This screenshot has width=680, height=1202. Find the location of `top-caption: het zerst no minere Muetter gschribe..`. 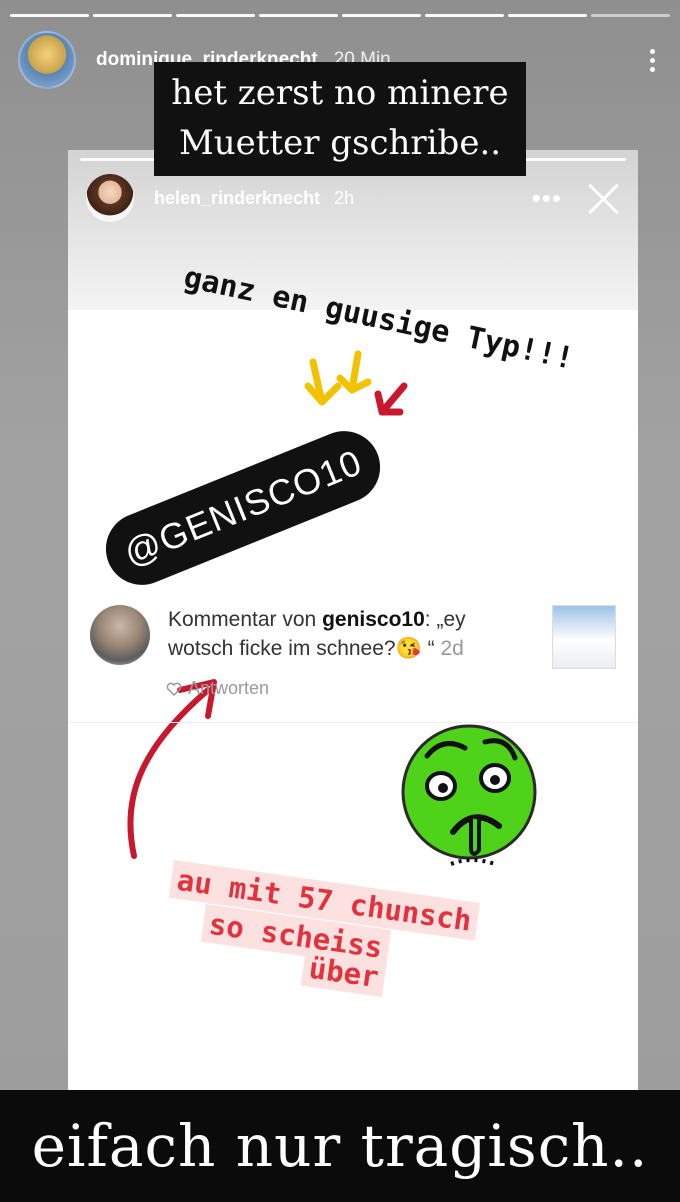

top-caption: het zerst no minere Muetter gschribe.. is located at coordinates (340, 119).